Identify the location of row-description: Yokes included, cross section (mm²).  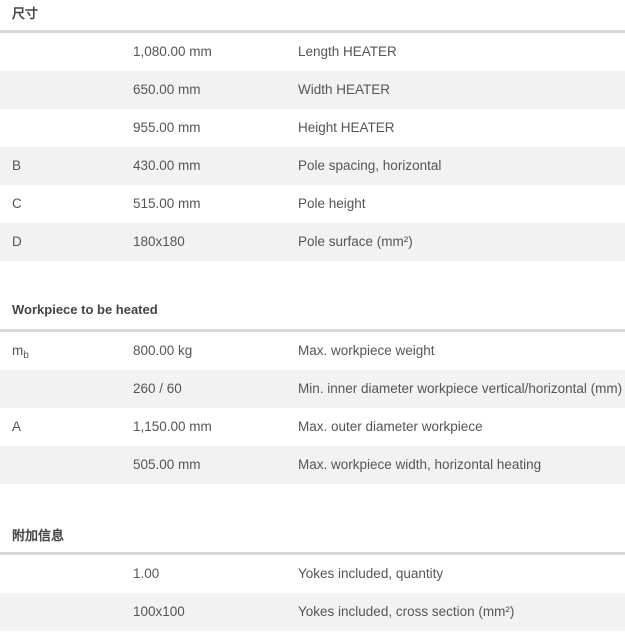
(406, 611).